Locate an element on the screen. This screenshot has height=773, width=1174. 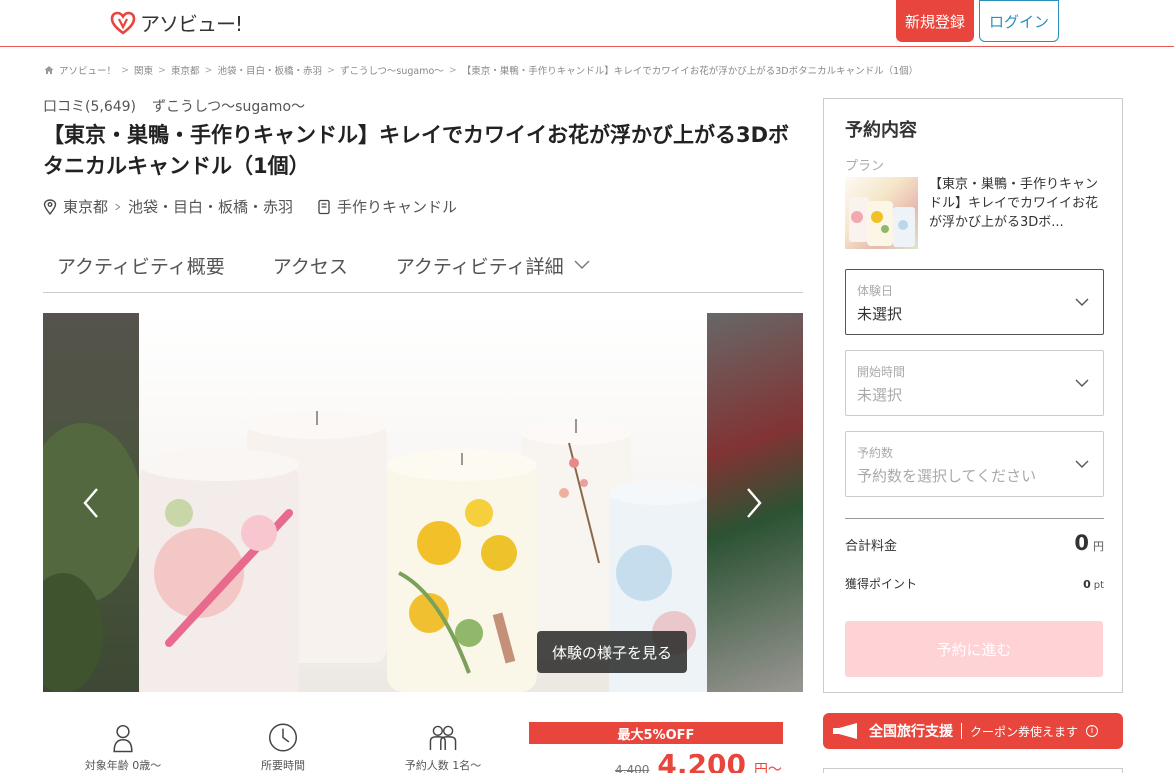
date-select-value: 未選択 is located at coordinates (880, 314).